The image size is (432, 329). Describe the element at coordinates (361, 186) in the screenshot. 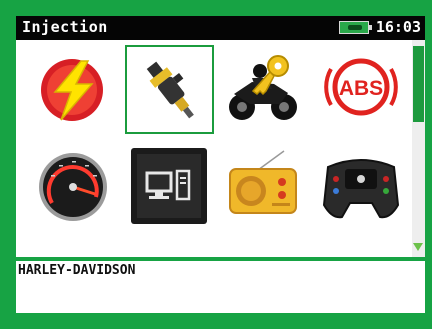

I see `steering-wheel-icon` at that location.